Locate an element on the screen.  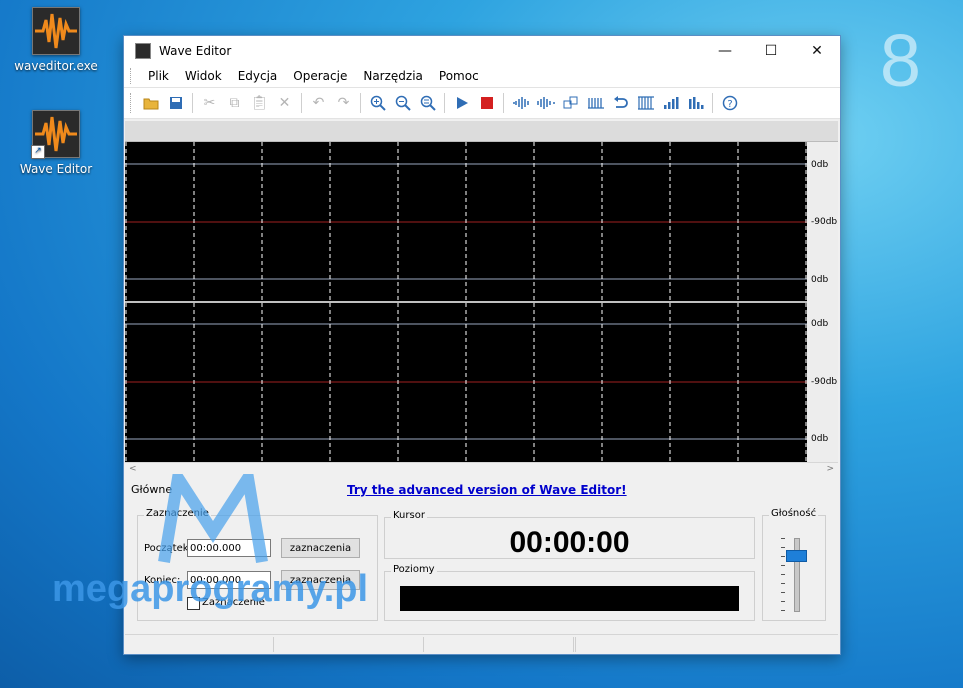
cursor-group: Kursor 00:00:00 is located at coordinates (569, 534).